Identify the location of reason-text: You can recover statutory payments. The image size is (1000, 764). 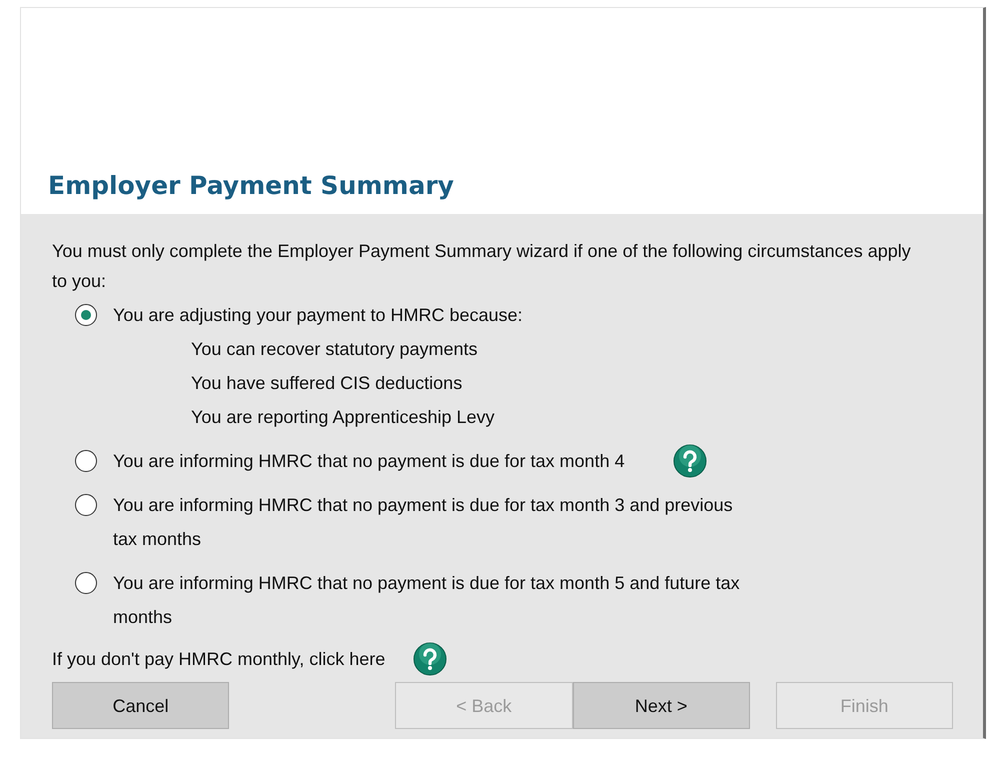
(334, 349).